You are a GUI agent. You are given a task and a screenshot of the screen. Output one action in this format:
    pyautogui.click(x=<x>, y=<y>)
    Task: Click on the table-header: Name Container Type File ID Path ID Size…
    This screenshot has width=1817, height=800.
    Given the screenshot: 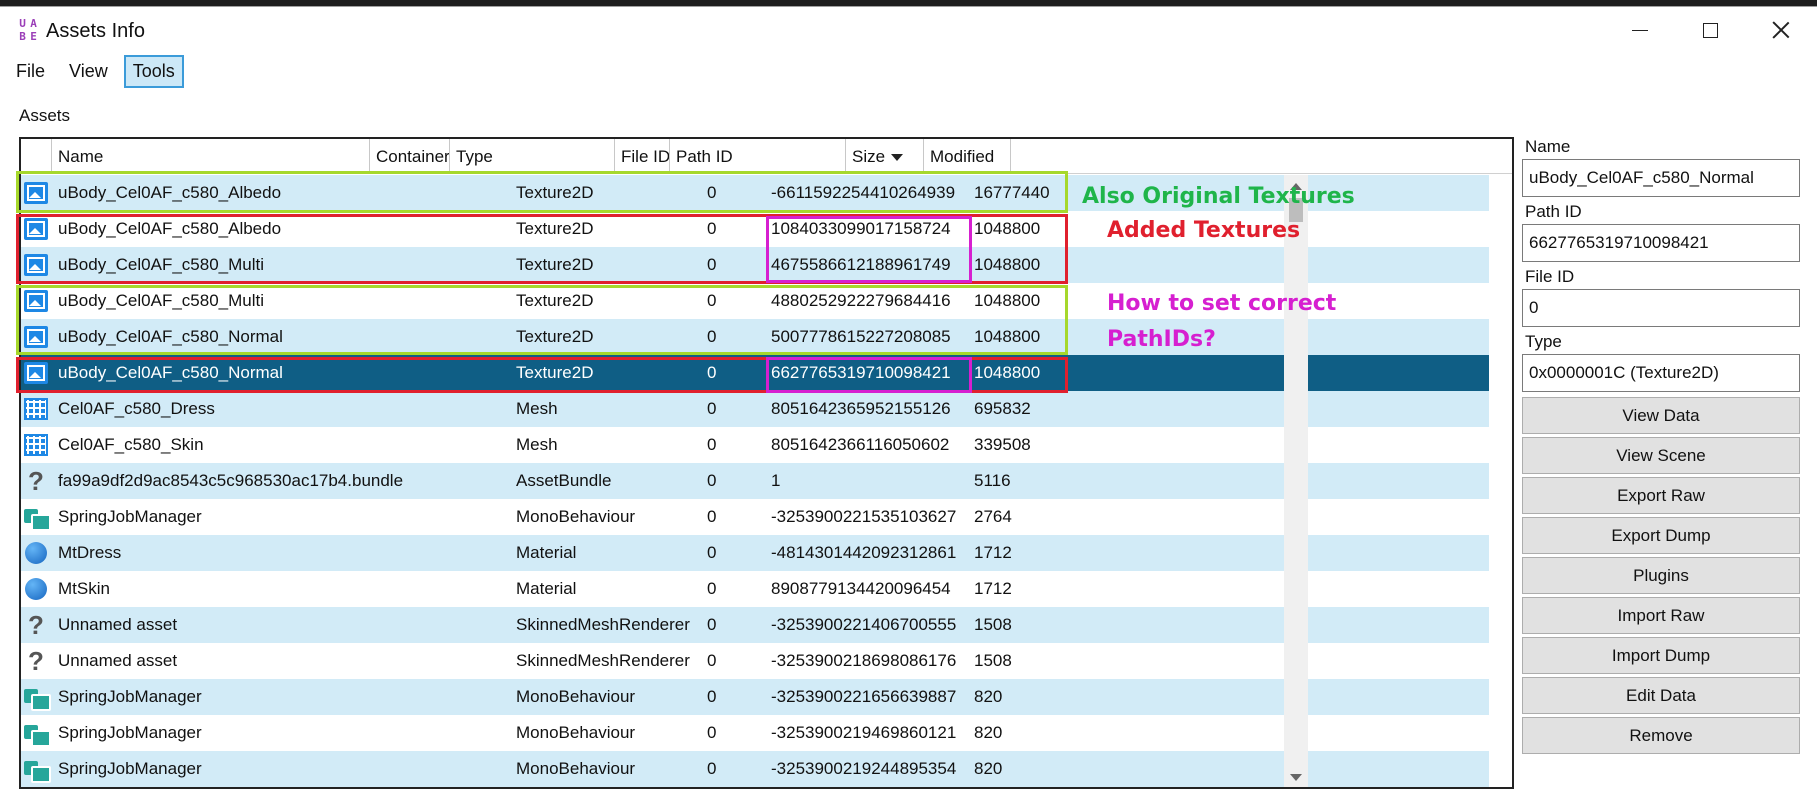 What is the action you would take?
    pyautogui.click(x=766, y=156)
    